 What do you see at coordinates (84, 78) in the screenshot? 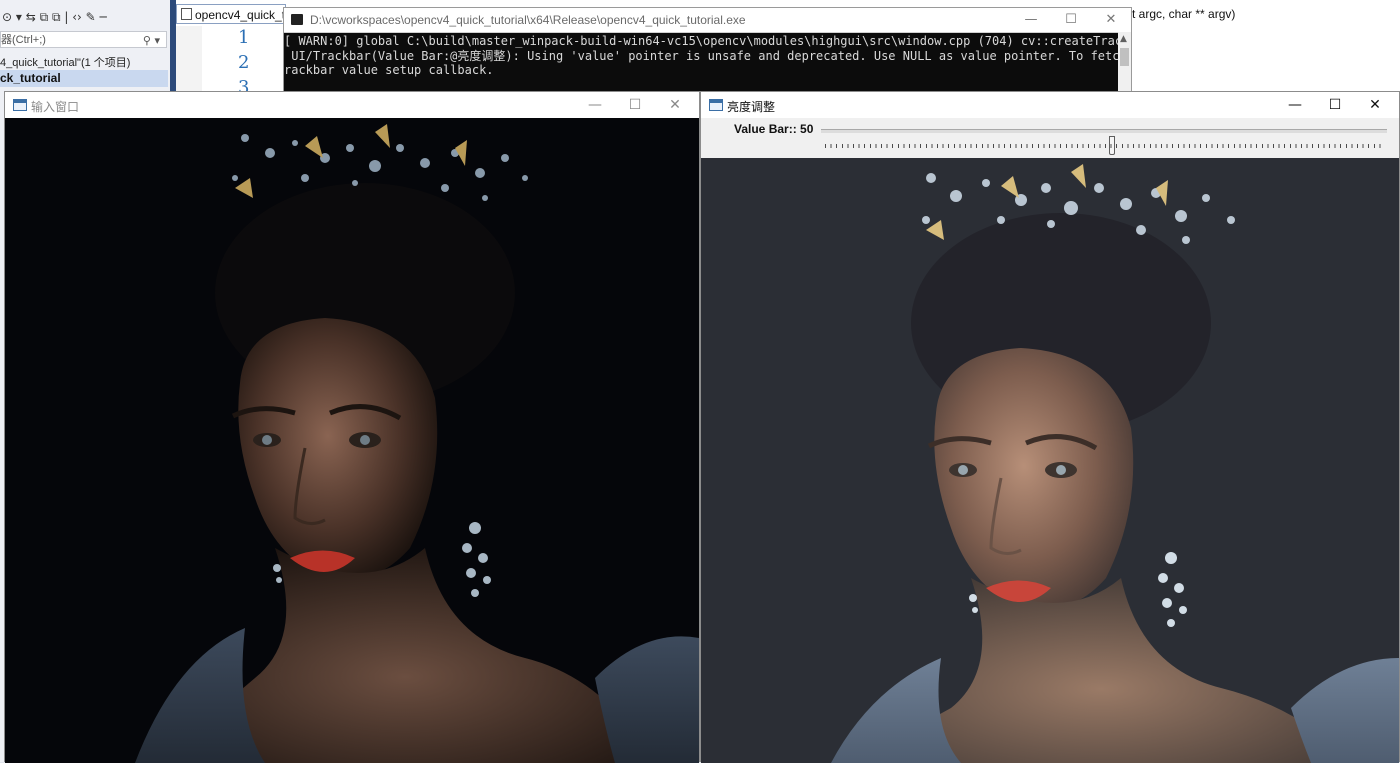
I see `project-node: ck_tutorial` at bounding box center [84, 78].